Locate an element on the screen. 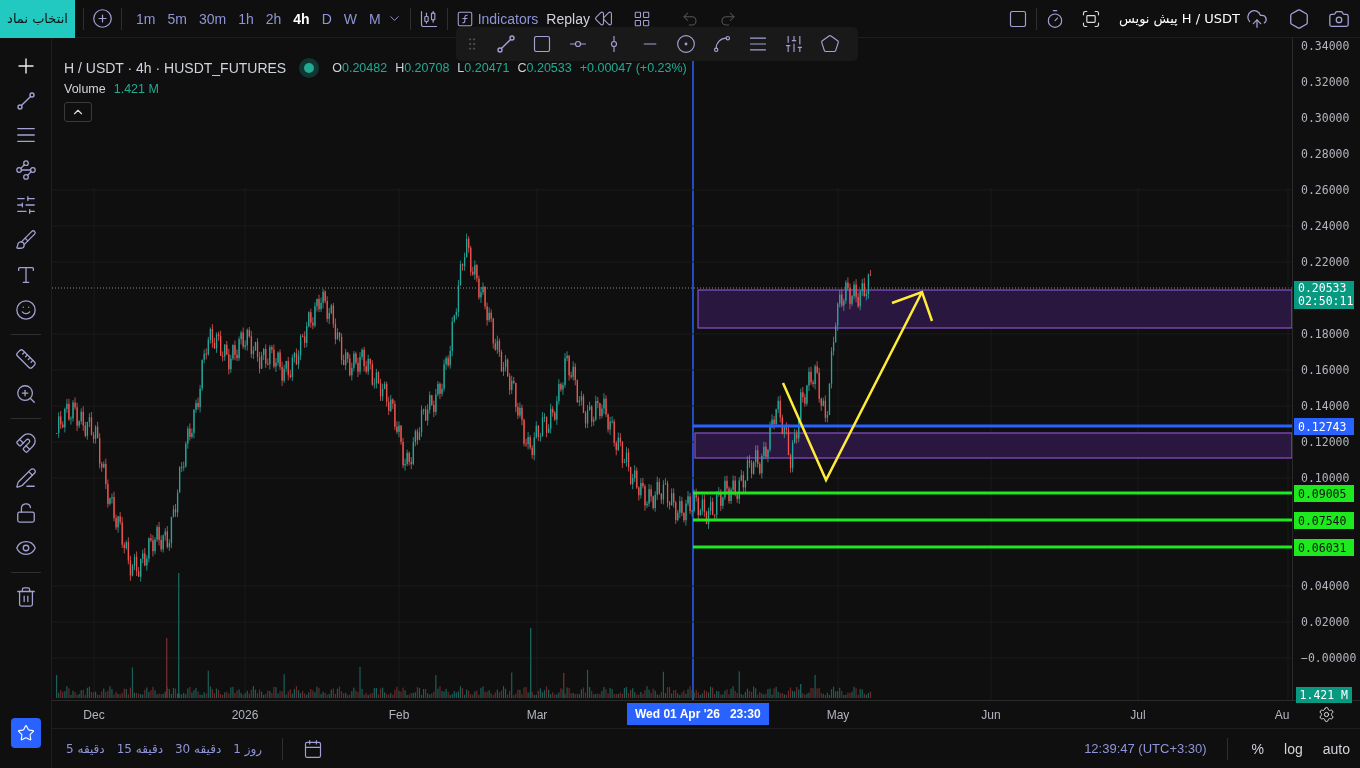 This screenshot has height=768, width=1360. price-label: 0.14000 is located at coordinates (1325, 406).